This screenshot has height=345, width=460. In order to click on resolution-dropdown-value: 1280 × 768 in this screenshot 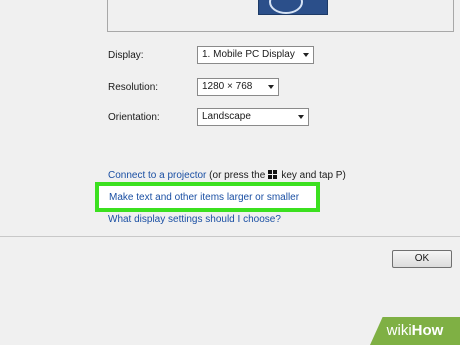, I will do `click(227, 86)`.